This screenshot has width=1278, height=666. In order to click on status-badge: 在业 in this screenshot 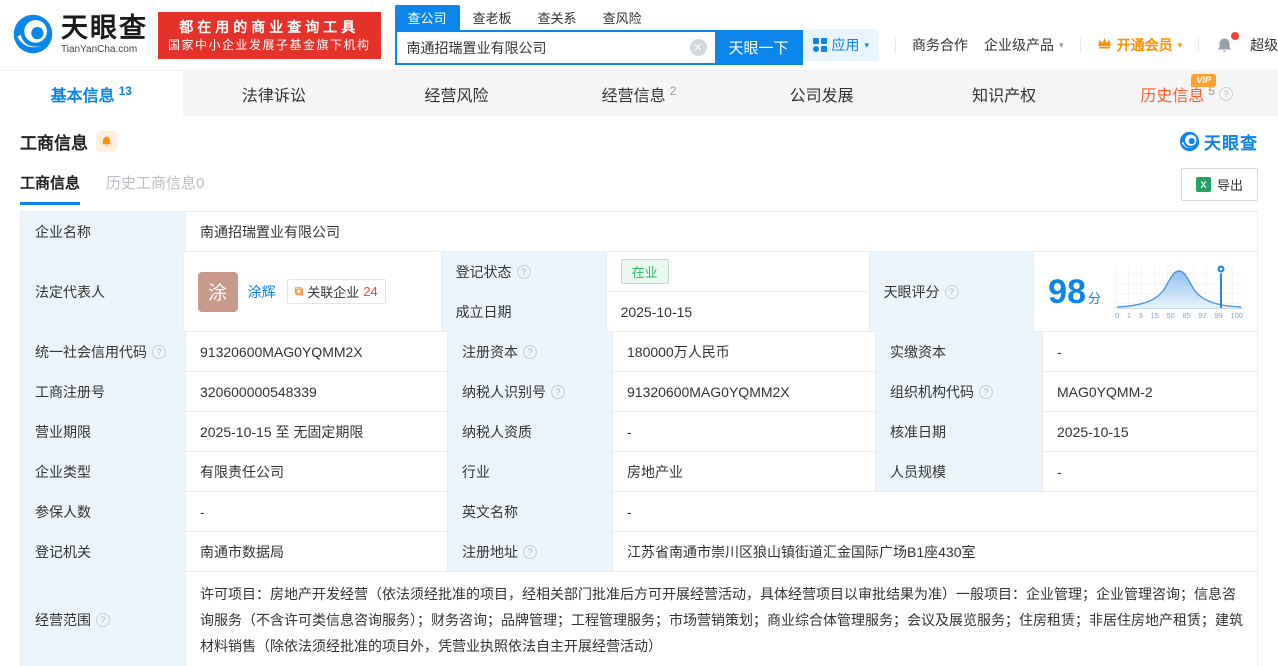, I will do `click(644, 271)`.